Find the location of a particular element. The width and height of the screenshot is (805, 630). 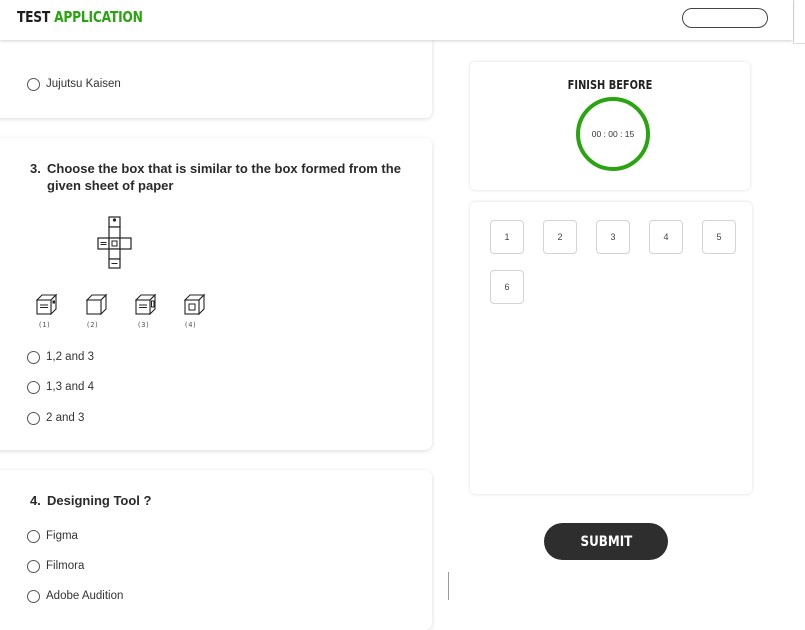

app-header: TEST APPLICATION is located at coordinates (396, 20).